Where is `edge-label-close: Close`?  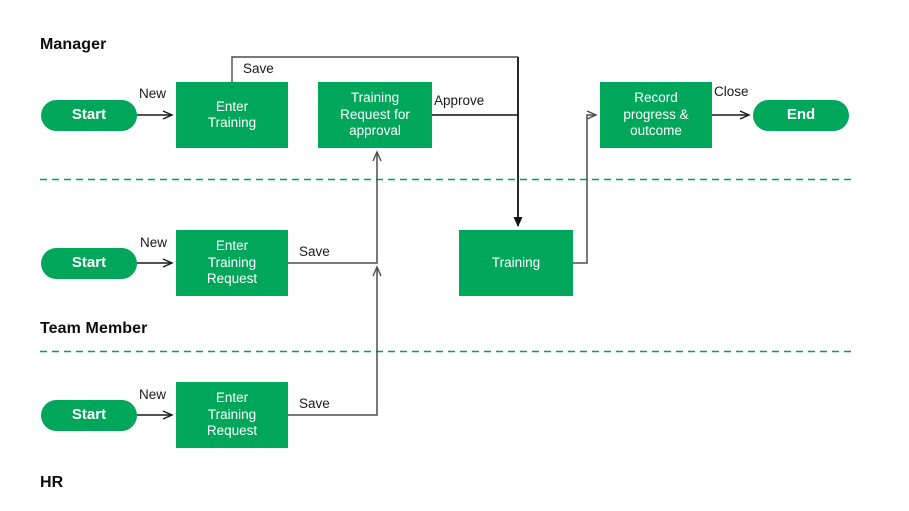 edge-label-close: Close is located at coordinates (731, 91).